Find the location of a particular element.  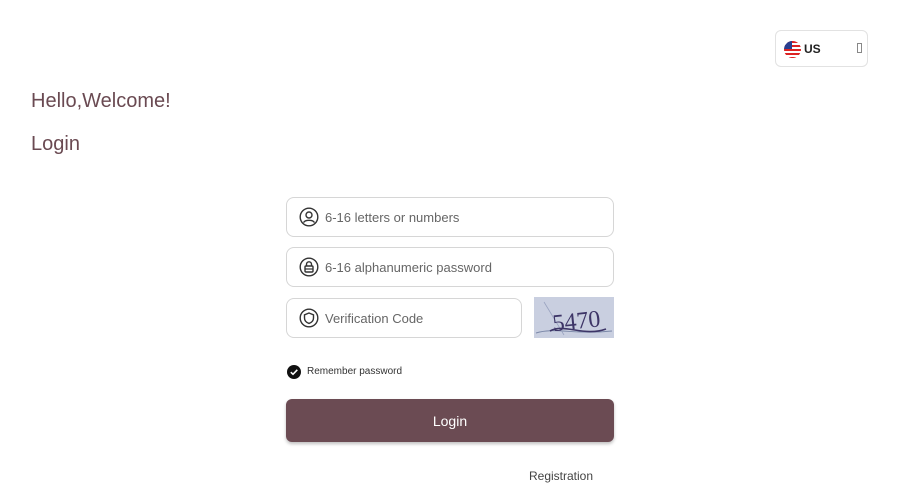

verification-field is located at coordinates (404, 318).